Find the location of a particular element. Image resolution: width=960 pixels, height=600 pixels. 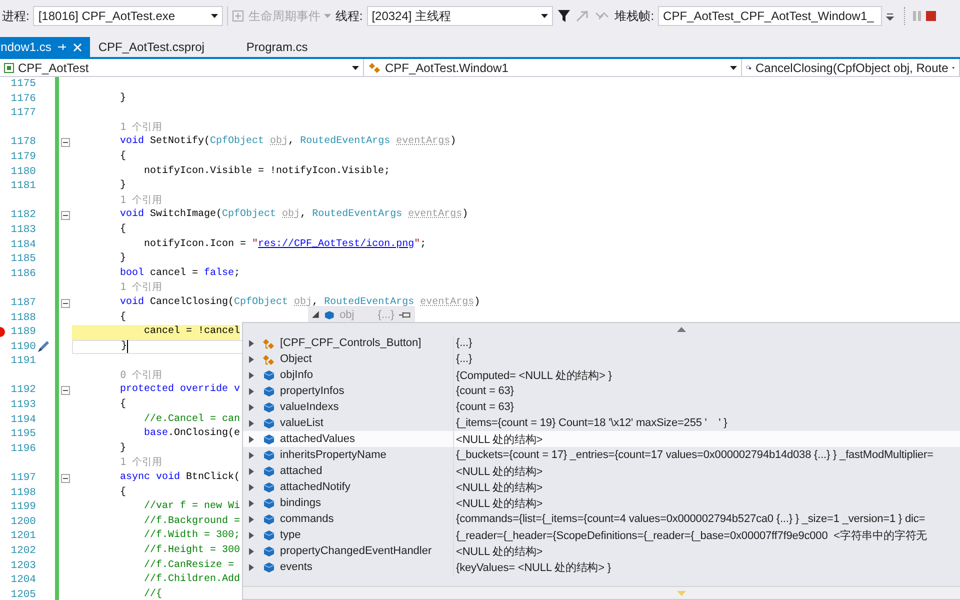

dropdown: [20324] 主线程 is located at coordinates (459, 16).